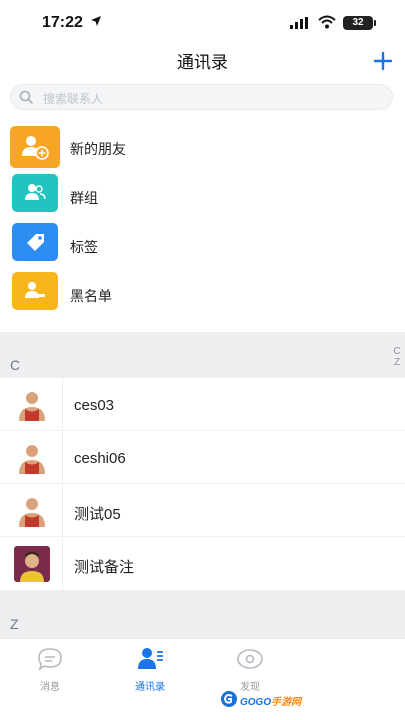 Image resolution: width=405 pixels, height=720 pixels. What do you see at coordinates (383, 61) in the screenshot?
I see `add-contact-button` at bounding box center [383, 61].